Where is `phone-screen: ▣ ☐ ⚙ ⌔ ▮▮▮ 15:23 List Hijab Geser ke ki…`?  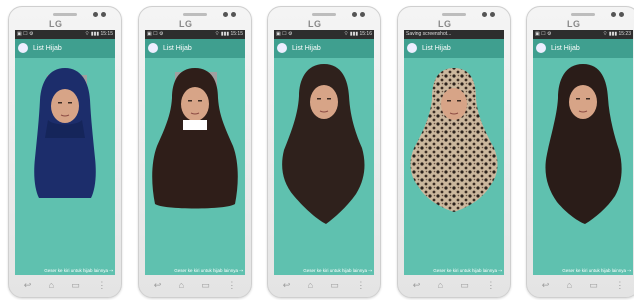 phone-screen: ▣ ☐ ⚙ ⌔ ▮▮▮ 15:23 List Hijab Geser ke ki… is located at coordinates (583, 152).